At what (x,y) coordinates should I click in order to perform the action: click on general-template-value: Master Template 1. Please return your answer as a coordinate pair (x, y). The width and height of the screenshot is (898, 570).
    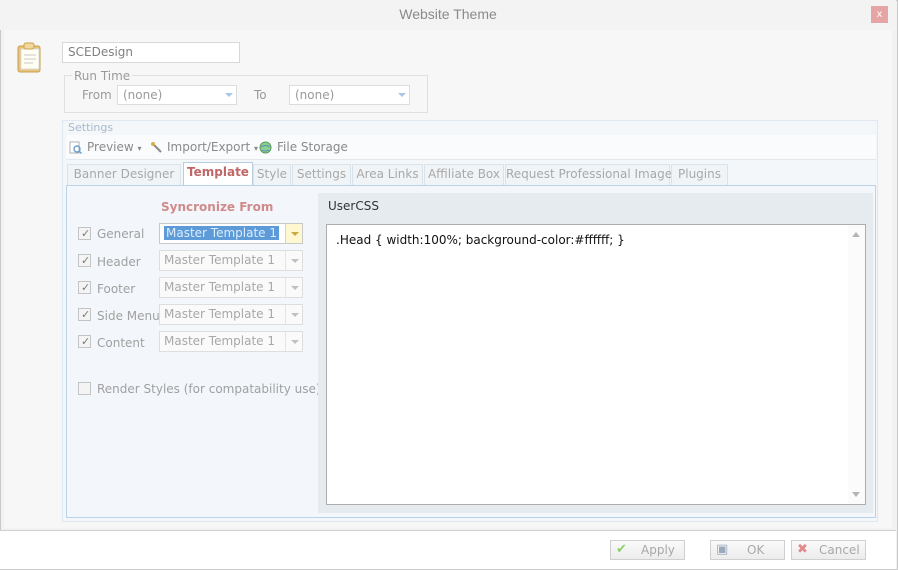
    Looking at the image, I should click on (221, 233).